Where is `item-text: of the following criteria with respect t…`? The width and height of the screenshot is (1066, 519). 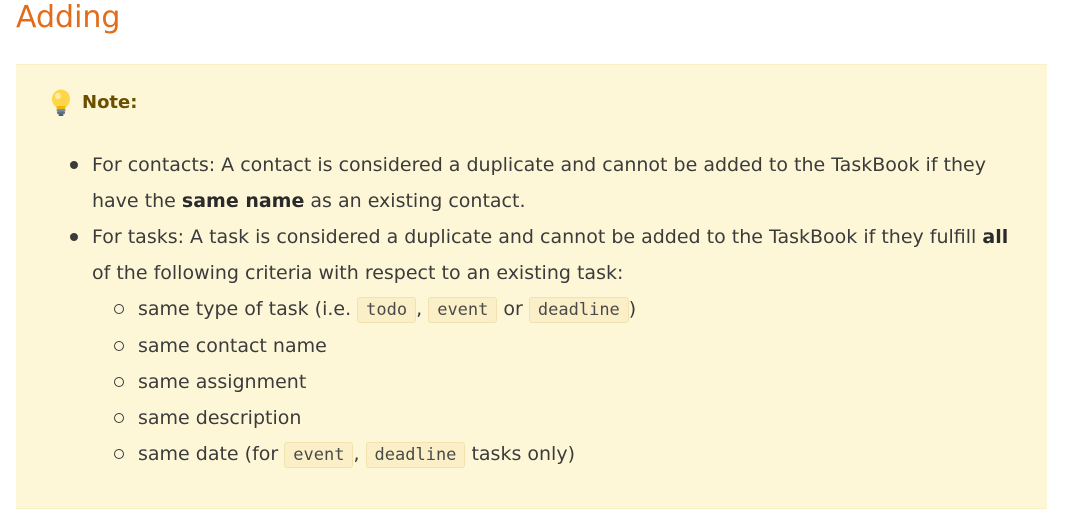
item-text: of the following criteria with respect t… is located at coordinates (358, 273).